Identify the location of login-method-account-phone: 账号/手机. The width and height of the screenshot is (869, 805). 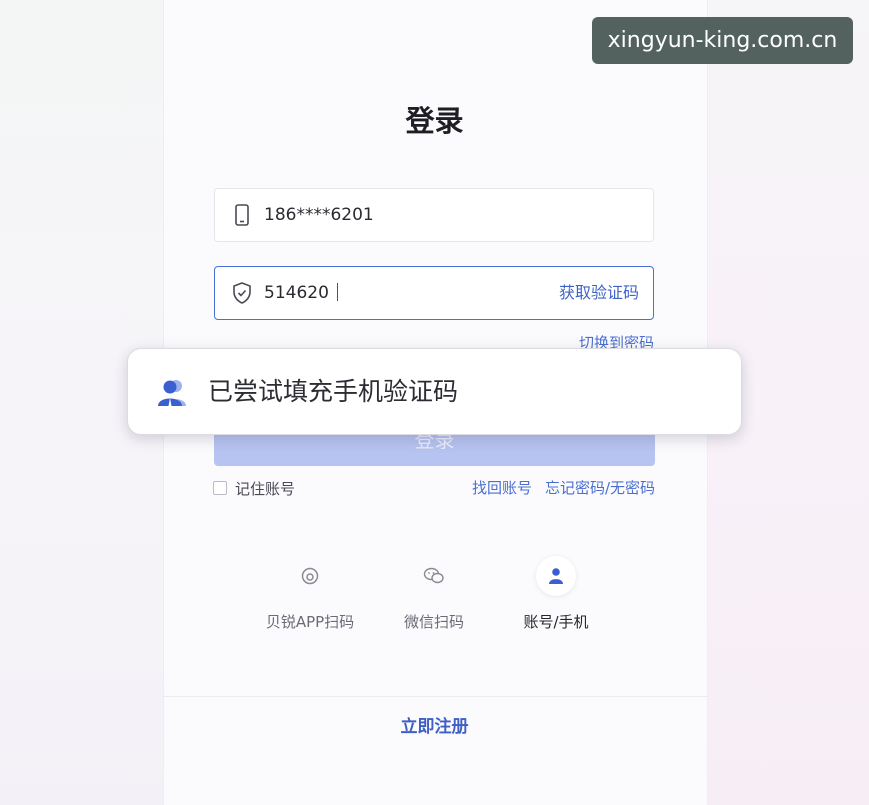
(556, 594).